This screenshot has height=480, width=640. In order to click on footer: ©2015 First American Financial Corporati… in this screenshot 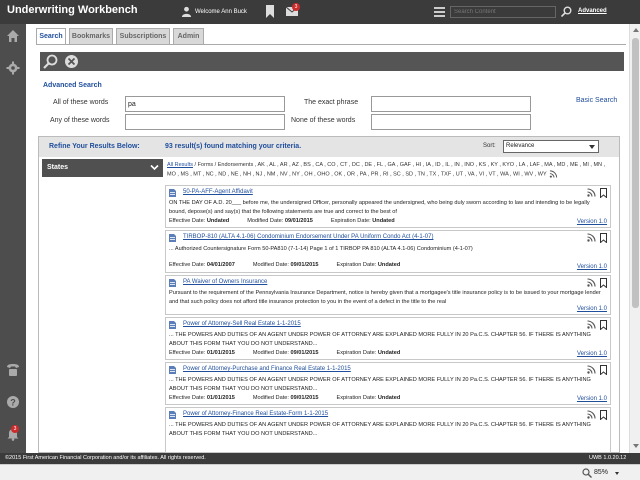, I will do `click(320, 458)`.